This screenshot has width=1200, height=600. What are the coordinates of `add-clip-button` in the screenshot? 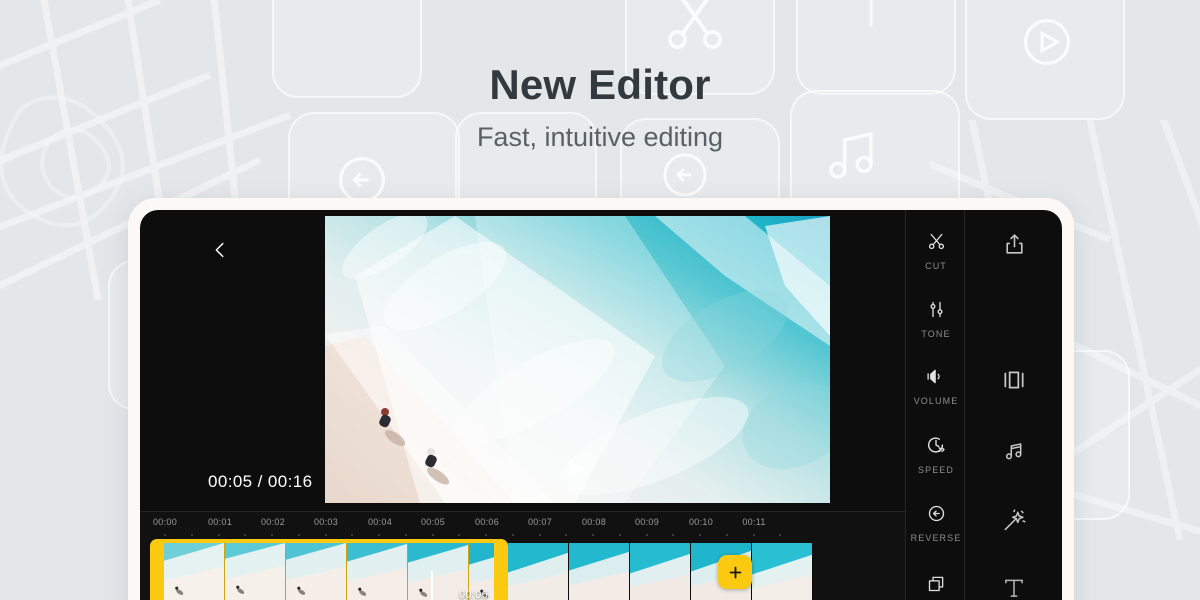 It's located at (735, 572).